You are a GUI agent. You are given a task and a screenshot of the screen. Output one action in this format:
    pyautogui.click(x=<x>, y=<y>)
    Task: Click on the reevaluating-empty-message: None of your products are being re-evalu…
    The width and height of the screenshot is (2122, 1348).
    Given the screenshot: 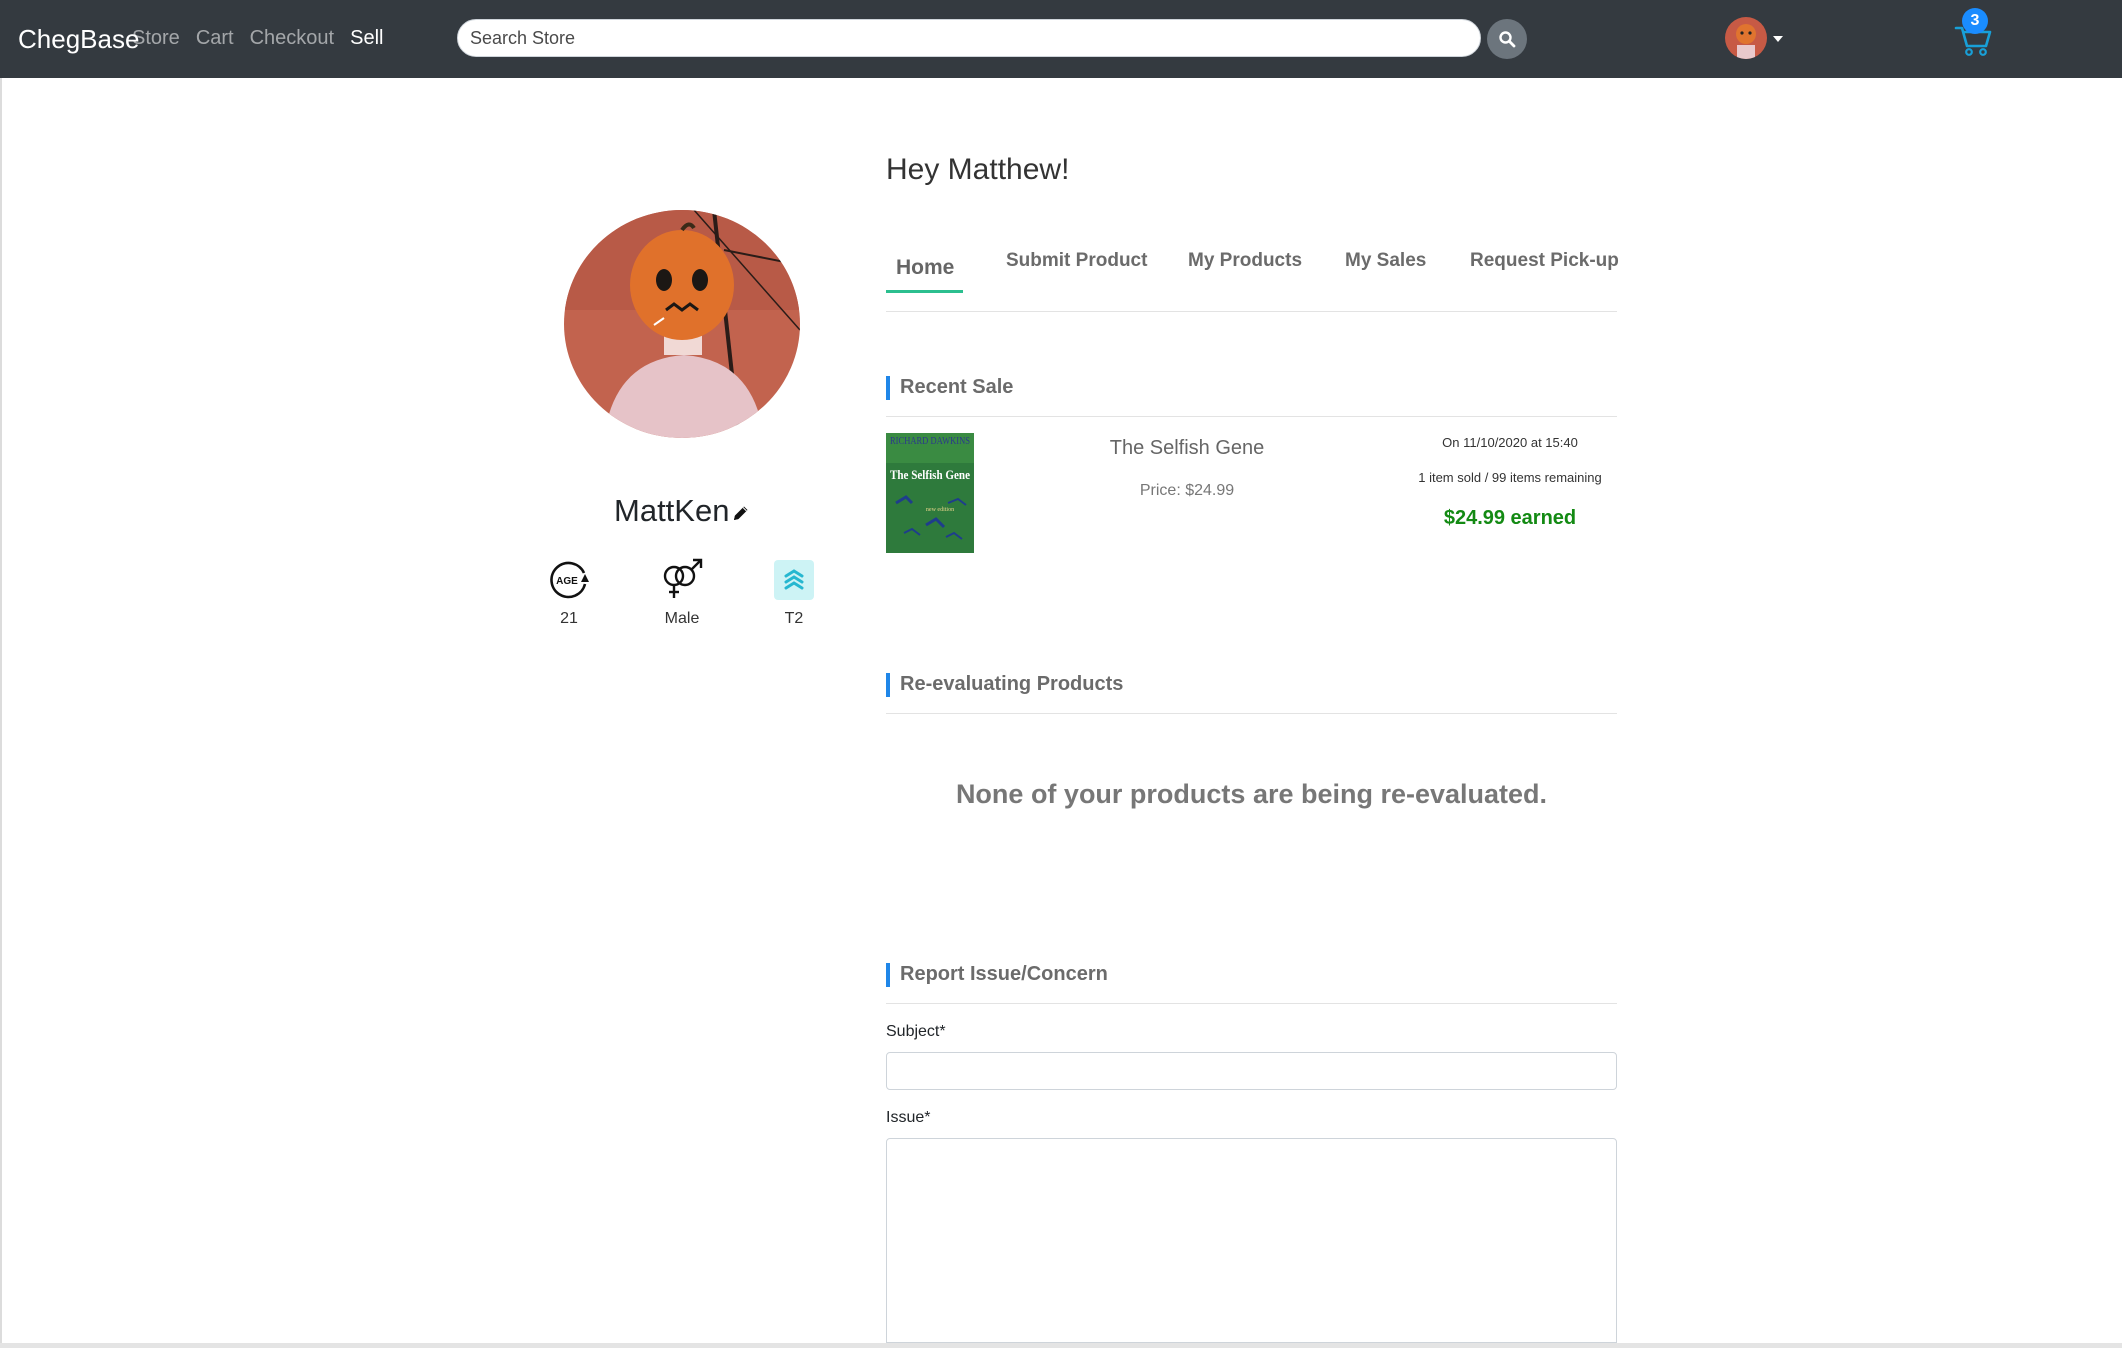 What is the action you would take?
    pyautogui.click(x=1251, y=794)
    